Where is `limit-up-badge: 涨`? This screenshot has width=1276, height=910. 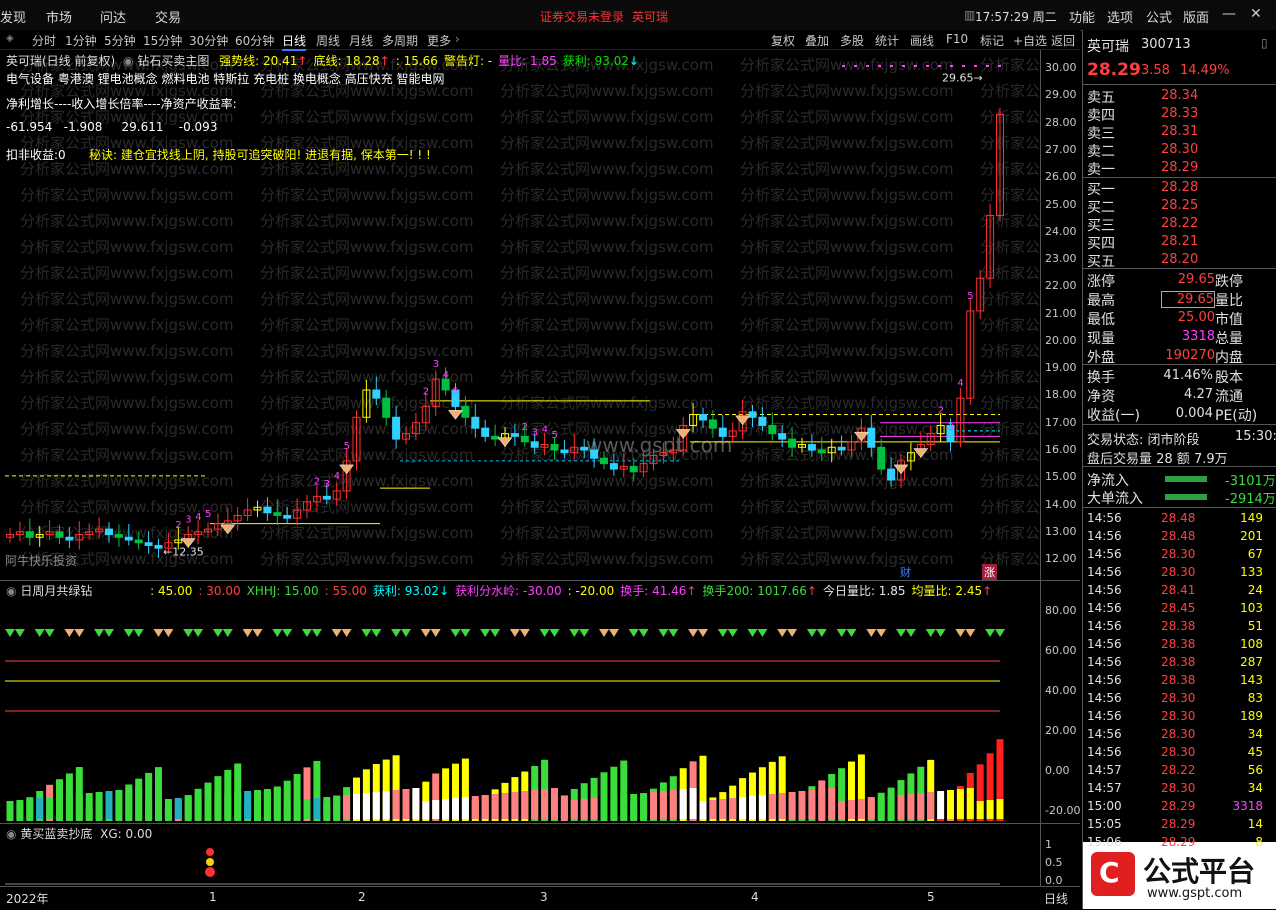
limit-up-badge: 涨 is located at coordinates (989, 572).